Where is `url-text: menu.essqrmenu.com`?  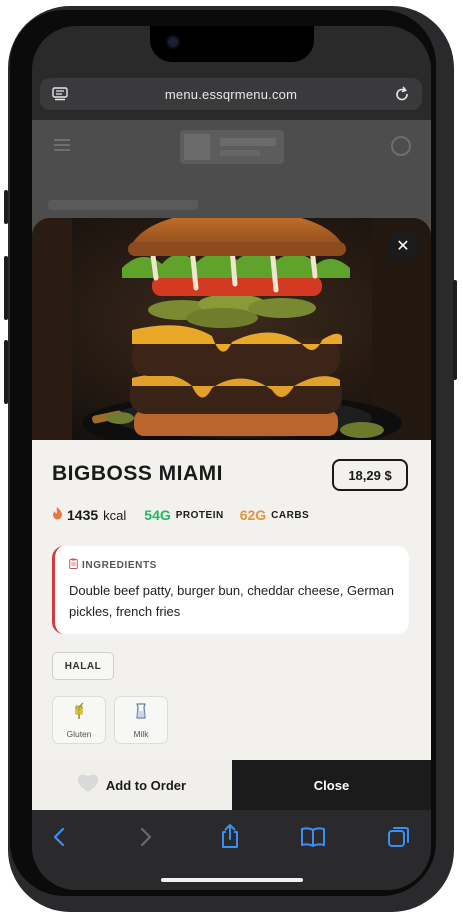
url-text: menu.essqrmenu.com is located at coordinates (231, 94).